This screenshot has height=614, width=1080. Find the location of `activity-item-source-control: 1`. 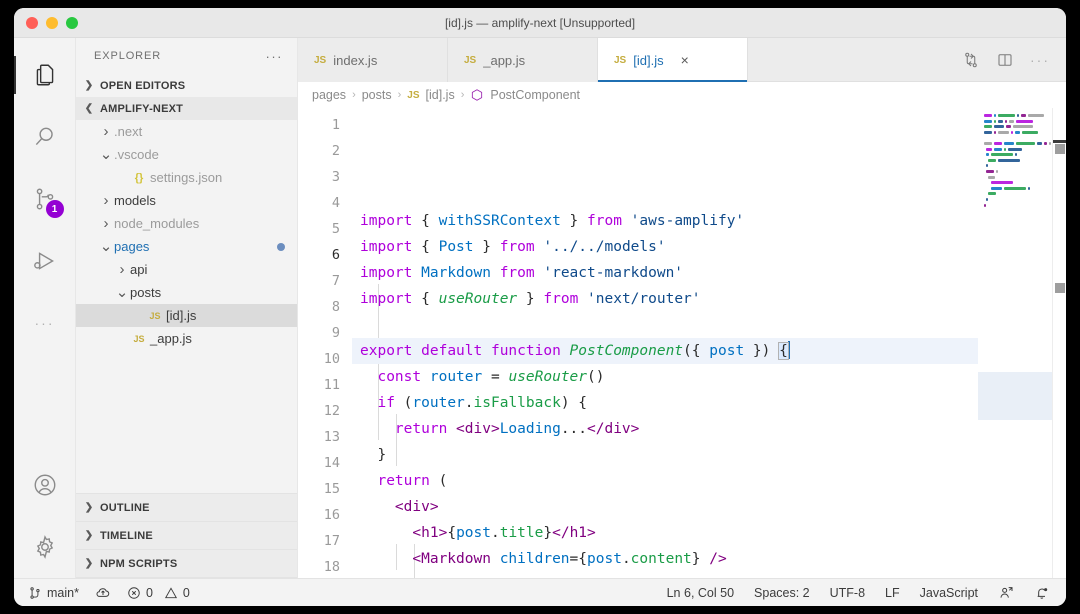

activity-item-source-control: 1 is located at coordinates (45, 199).